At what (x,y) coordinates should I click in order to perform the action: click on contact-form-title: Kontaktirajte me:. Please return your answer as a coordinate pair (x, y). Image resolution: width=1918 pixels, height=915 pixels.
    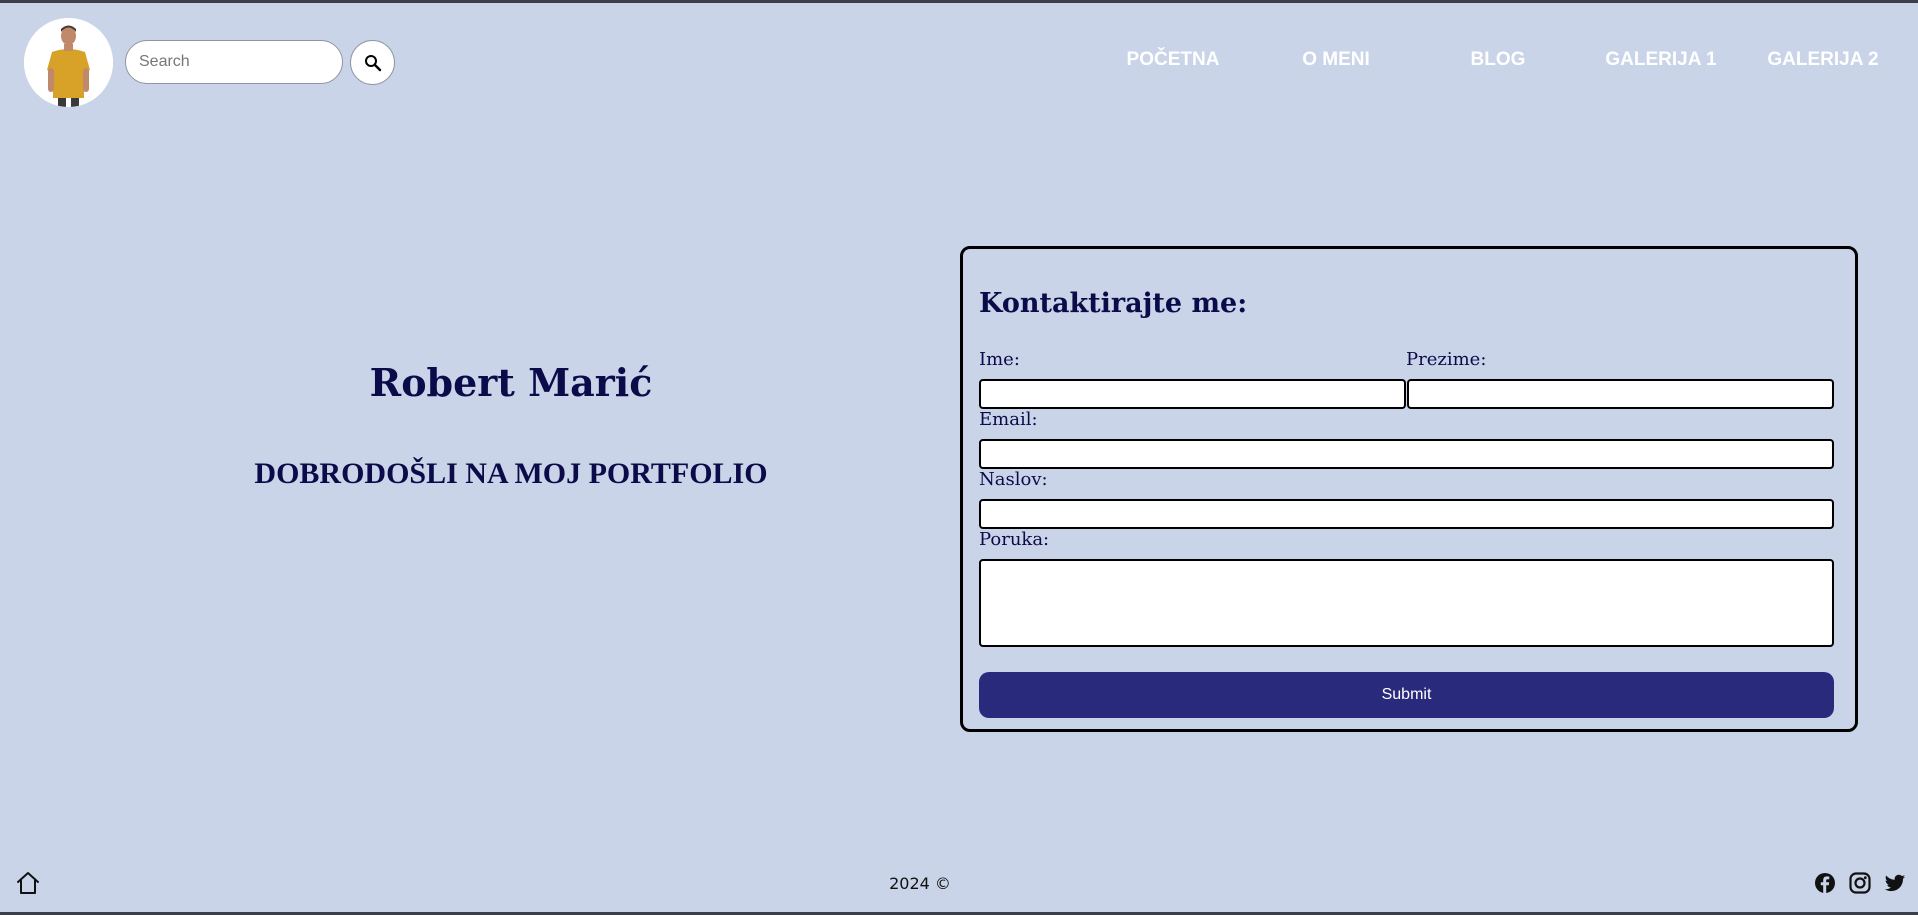
    Looking at the image, I should click on (1113, 303).